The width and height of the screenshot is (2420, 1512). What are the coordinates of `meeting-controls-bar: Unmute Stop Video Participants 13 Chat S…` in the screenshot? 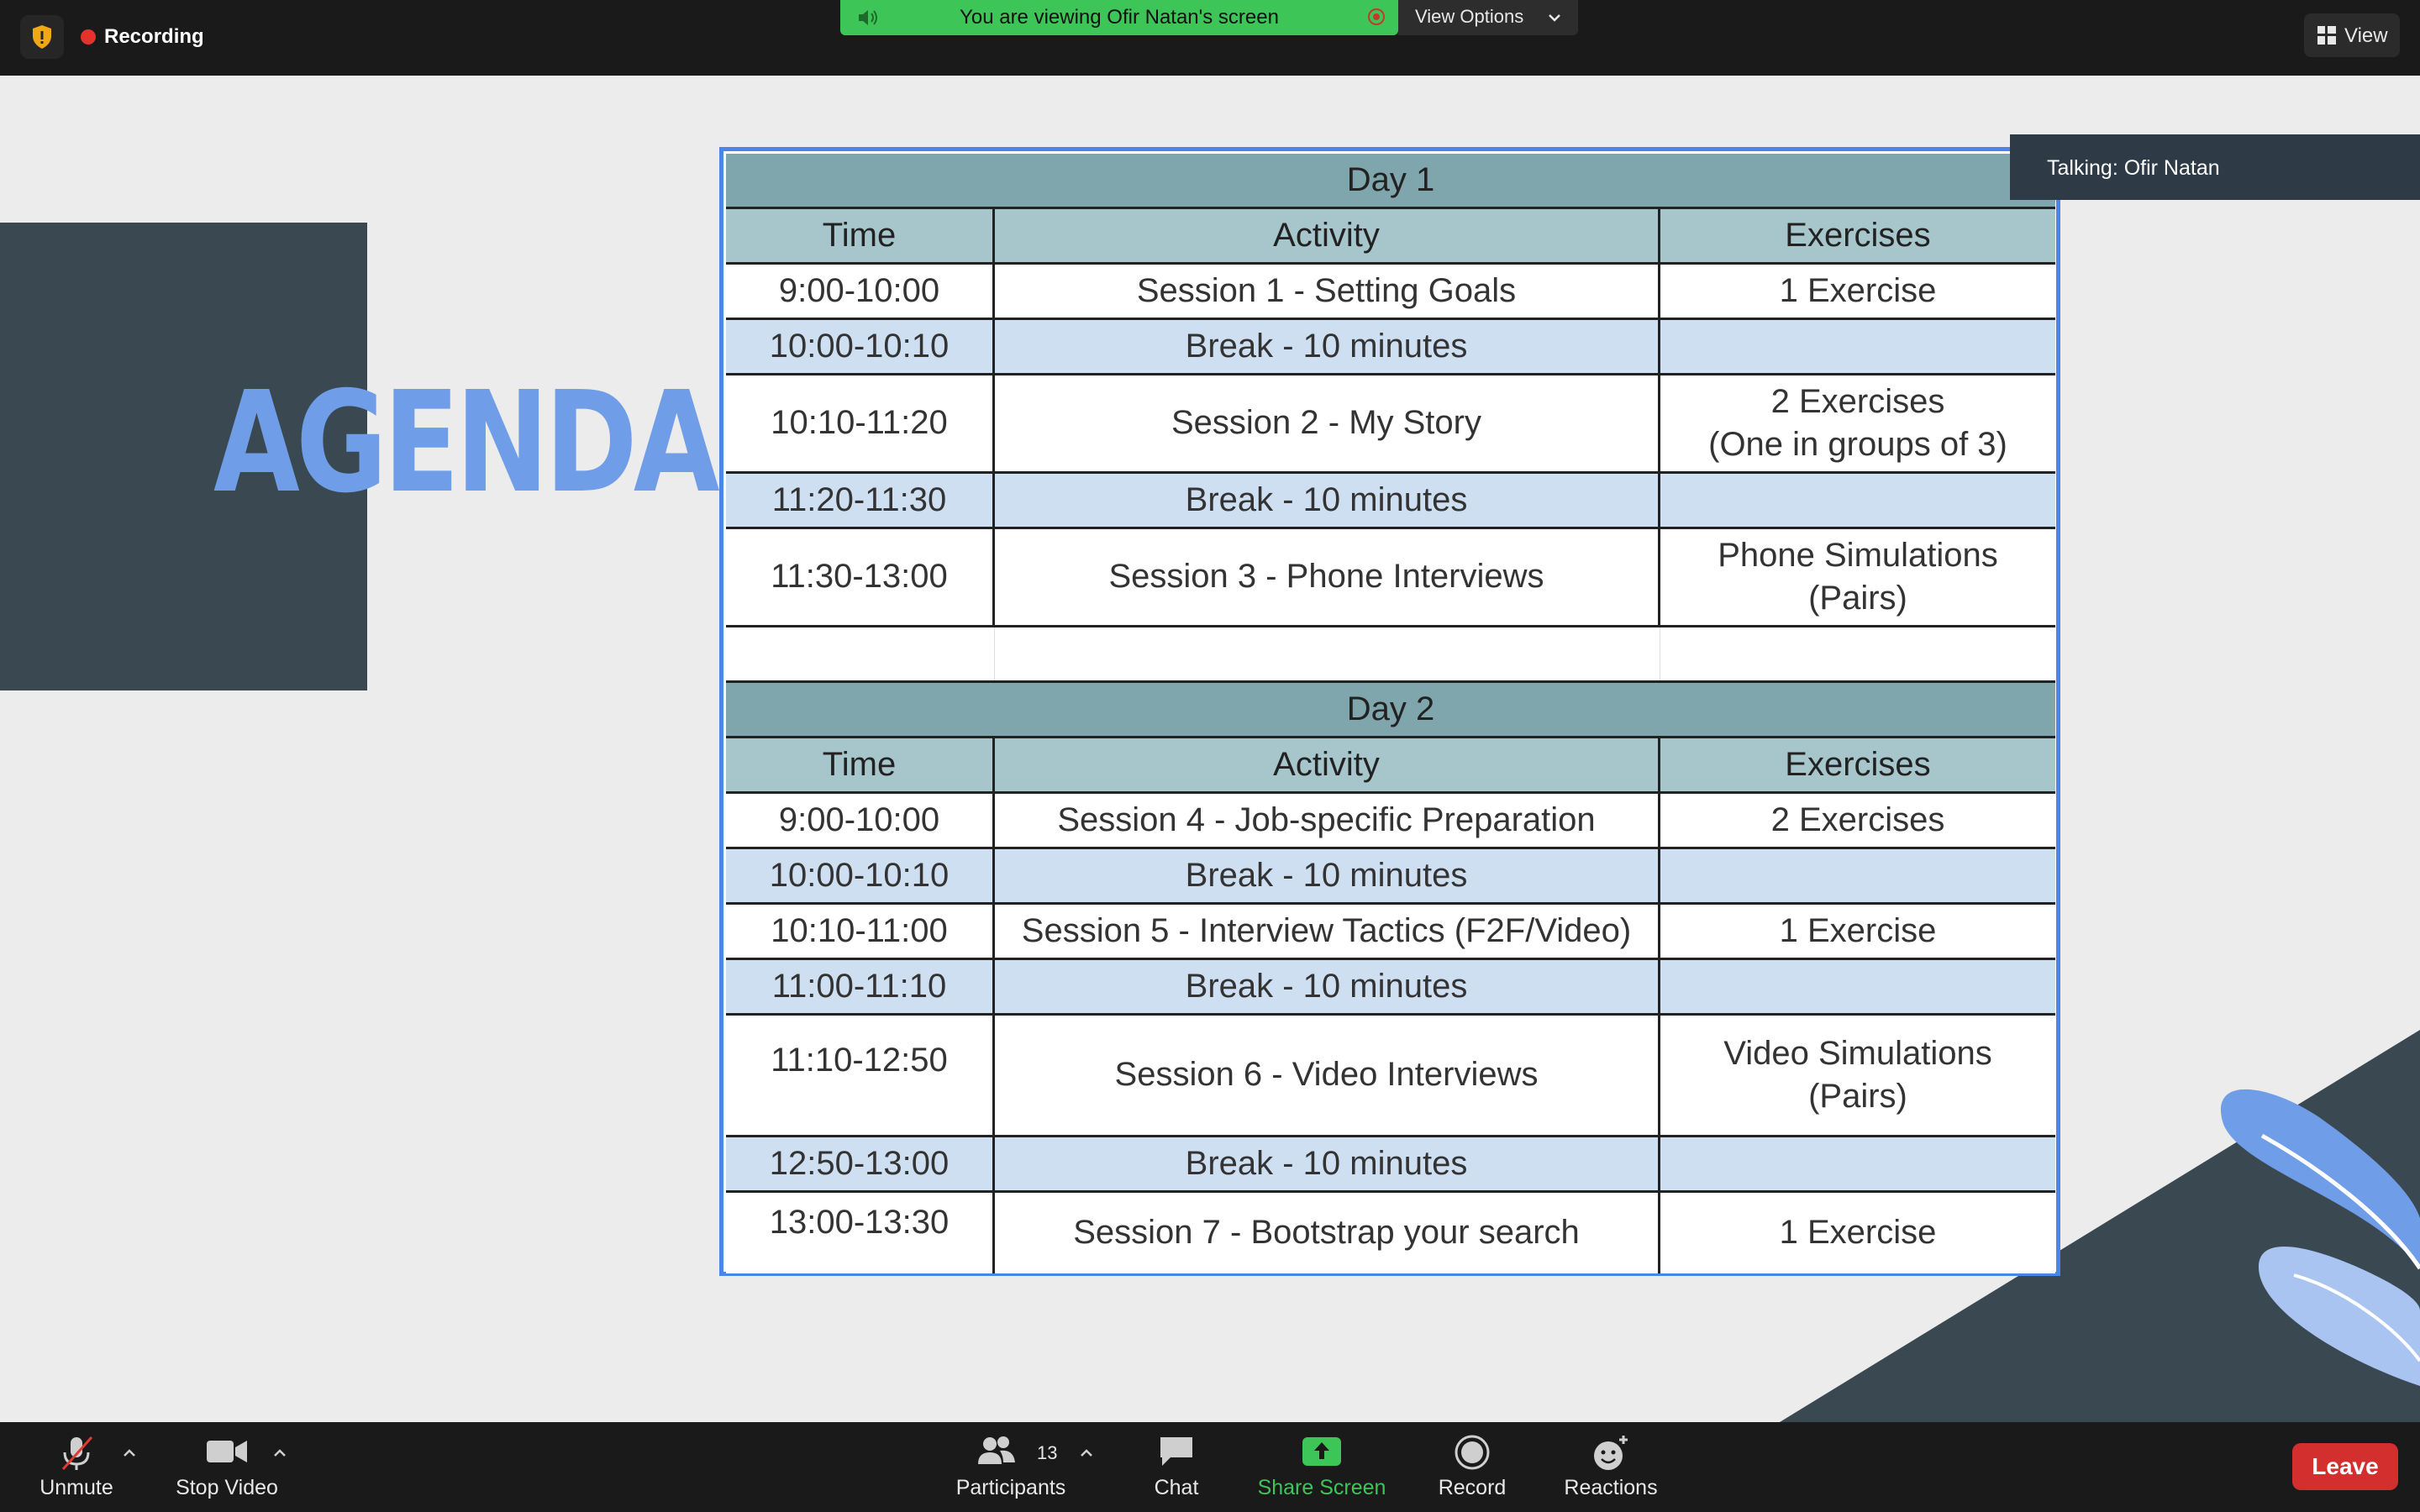 It's located at (1210, 1467).